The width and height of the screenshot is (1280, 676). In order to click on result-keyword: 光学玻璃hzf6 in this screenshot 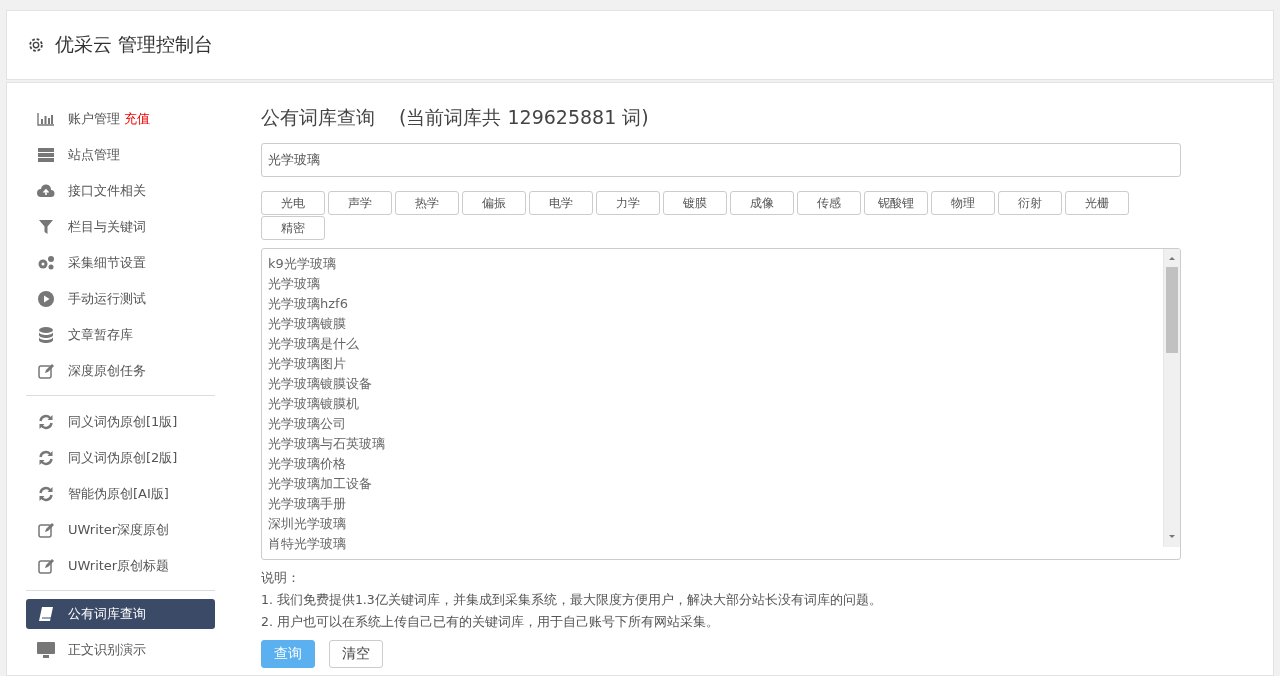, I will do `click(712, 304)`.